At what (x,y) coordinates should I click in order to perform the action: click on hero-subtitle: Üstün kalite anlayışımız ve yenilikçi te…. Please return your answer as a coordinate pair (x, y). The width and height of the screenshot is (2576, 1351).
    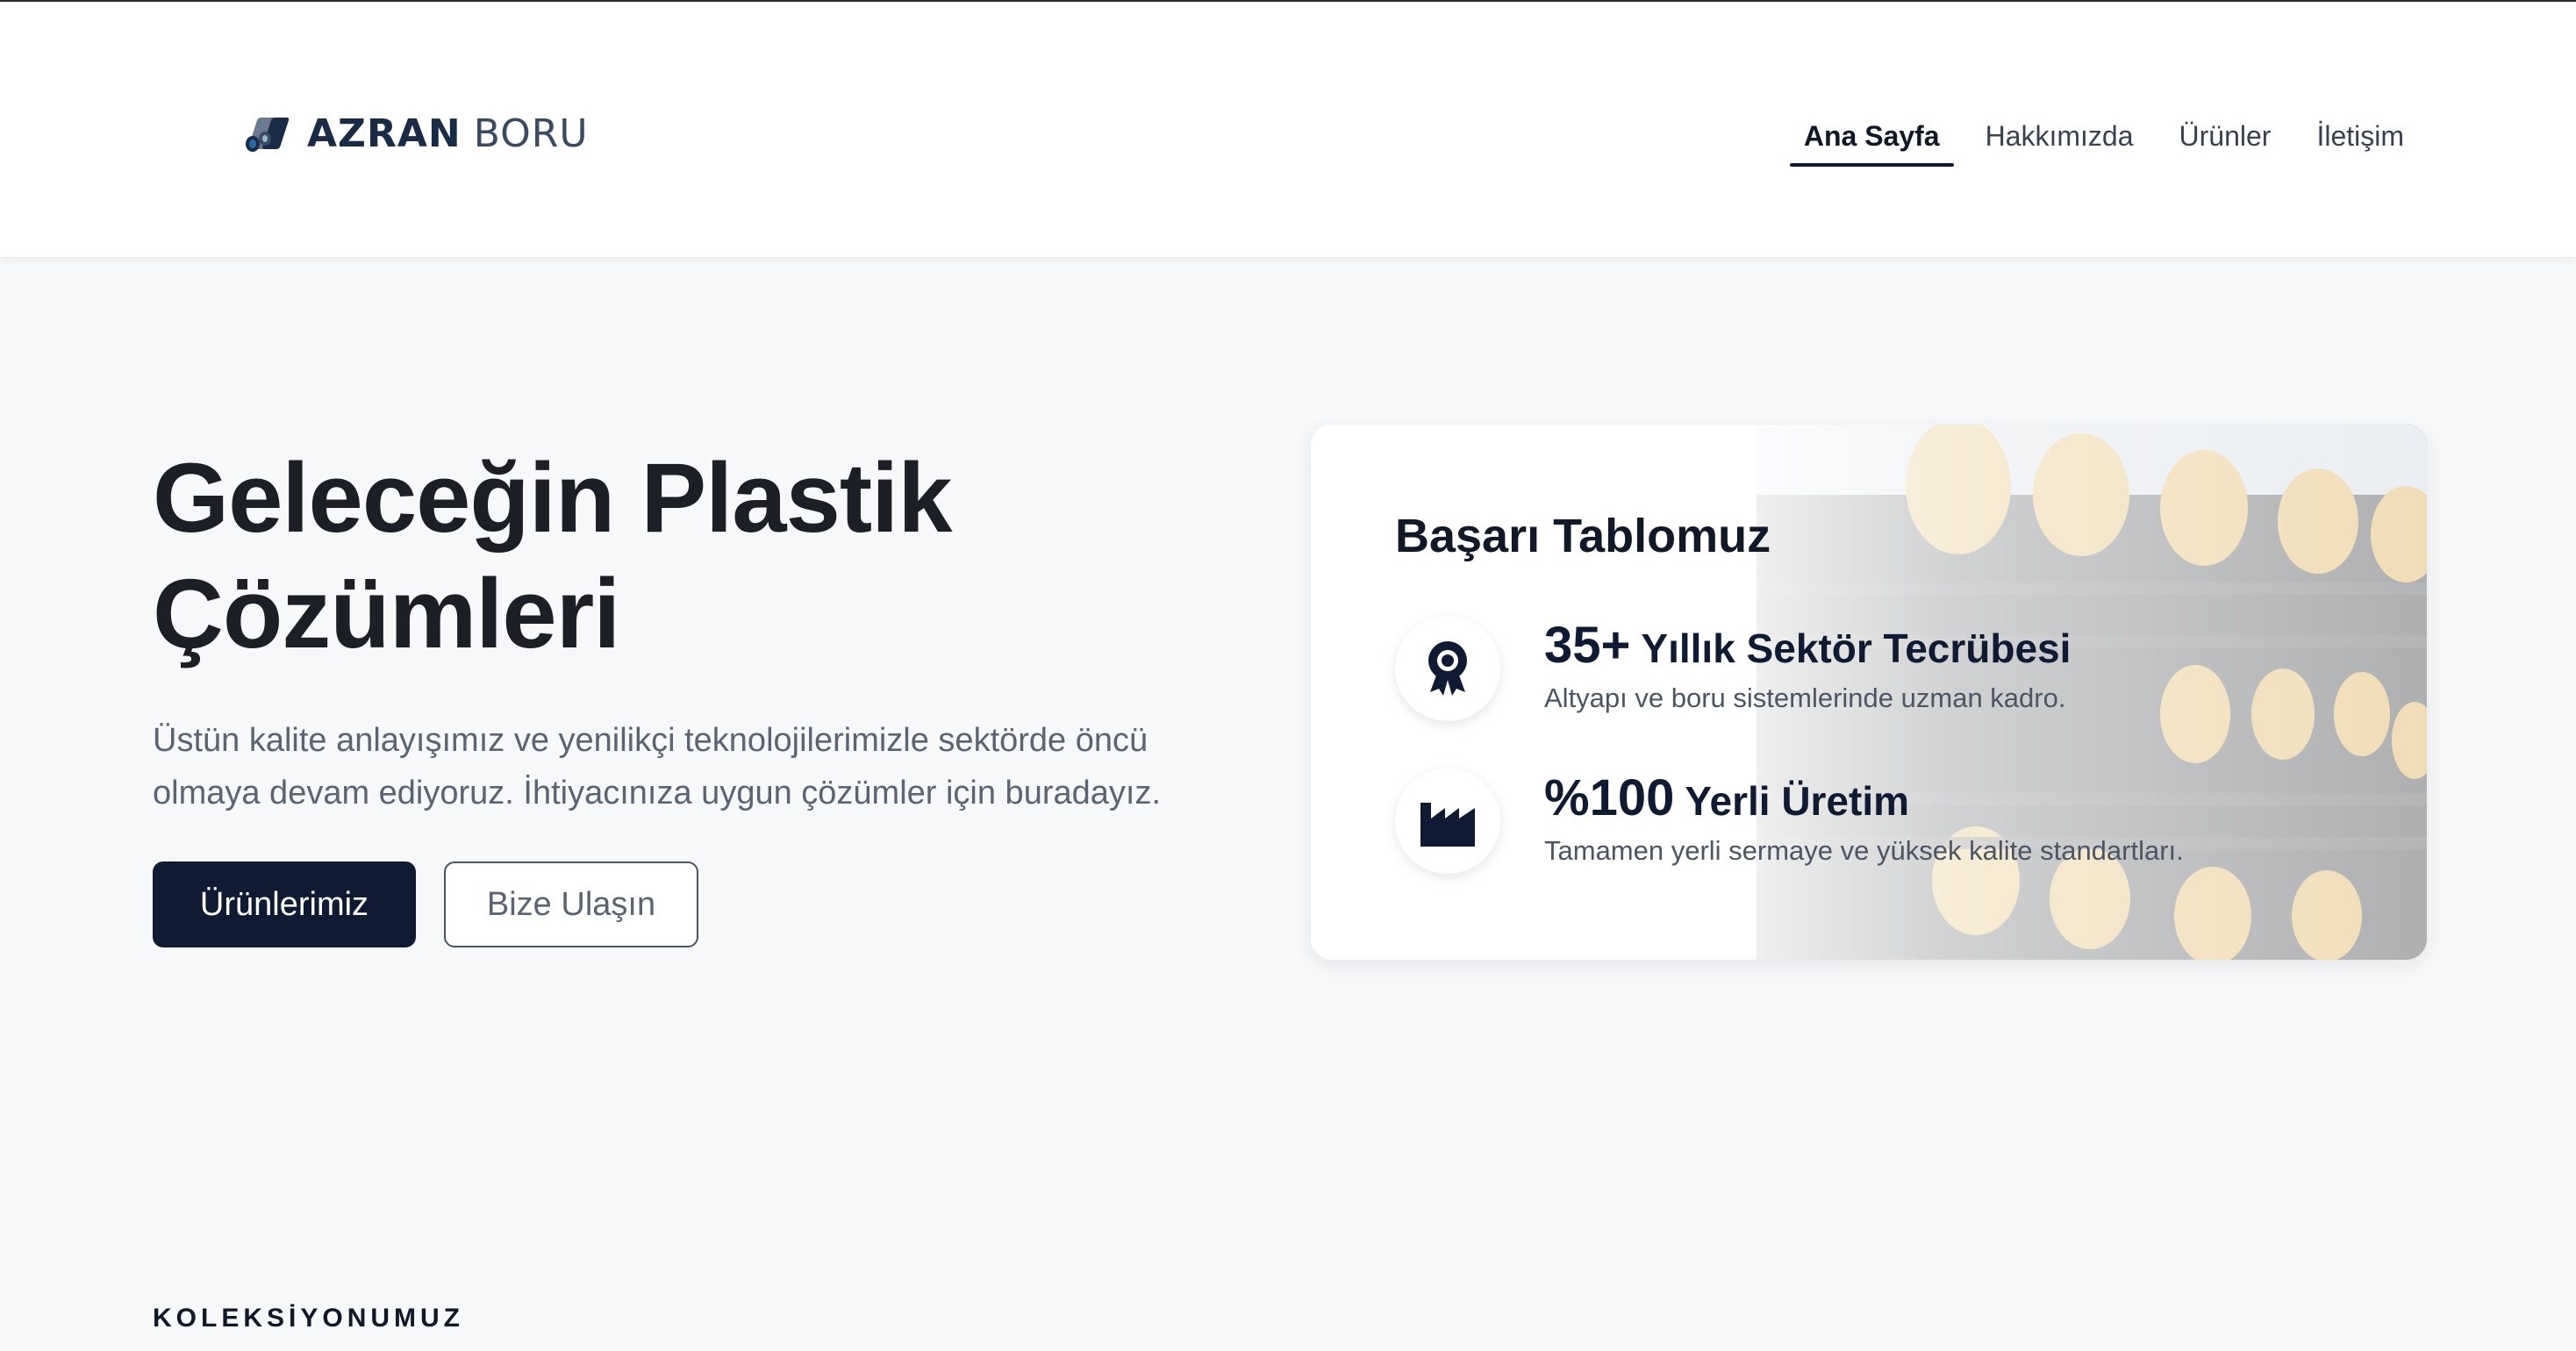
    Looking at the image, I should click on (657, 767).